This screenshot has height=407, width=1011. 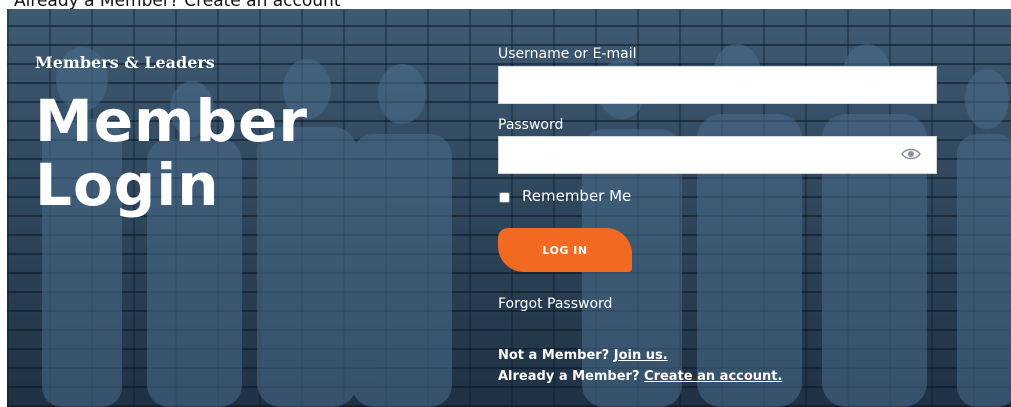 I want to click on login-button: LOG IN, so click(x=565, y=250).